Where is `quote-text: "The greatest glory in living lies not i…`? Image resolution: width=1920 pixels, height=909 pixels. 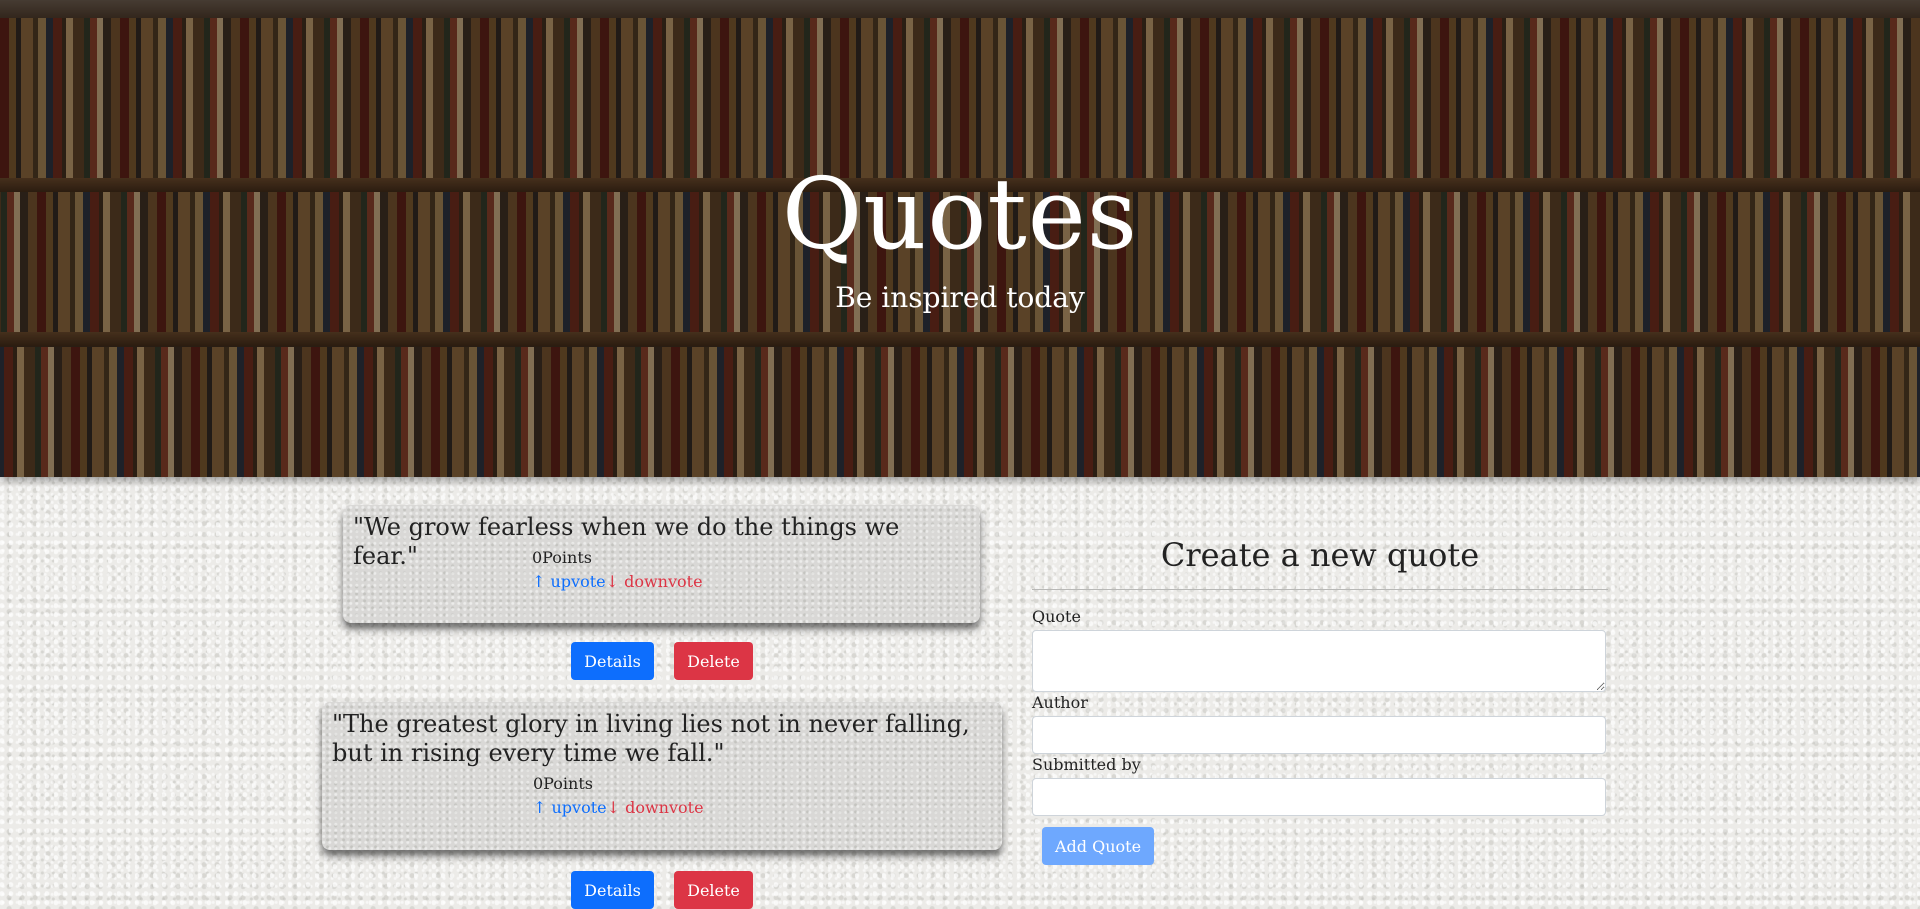 quote-text: "The greatest glory in living lies not i… is located at coordinates (651, 738).